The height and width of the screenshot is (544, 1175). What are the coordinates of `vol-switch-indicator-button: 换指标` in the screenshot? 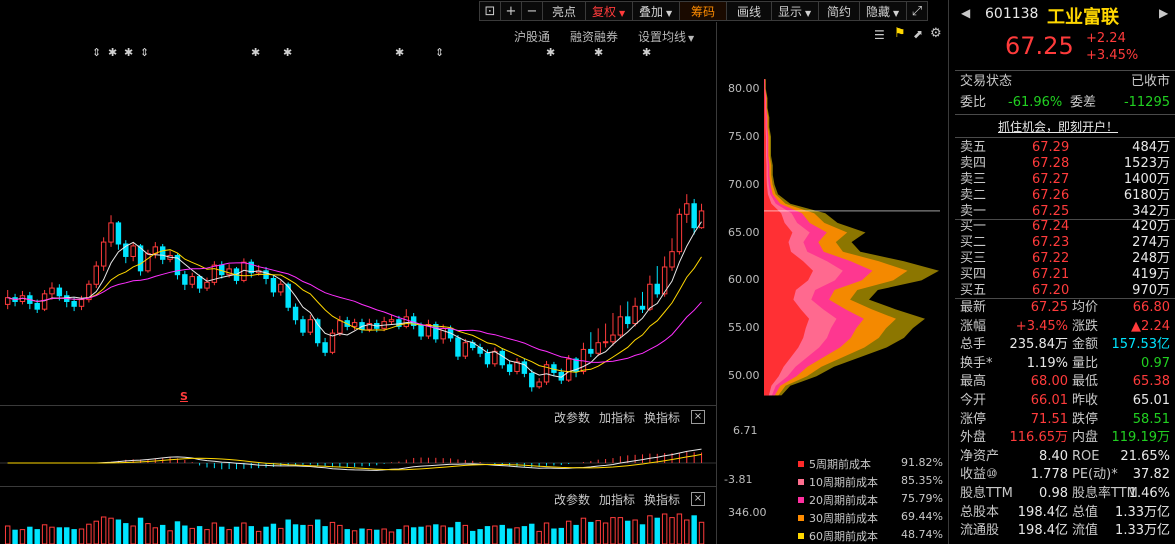 It's located at (662, 499).